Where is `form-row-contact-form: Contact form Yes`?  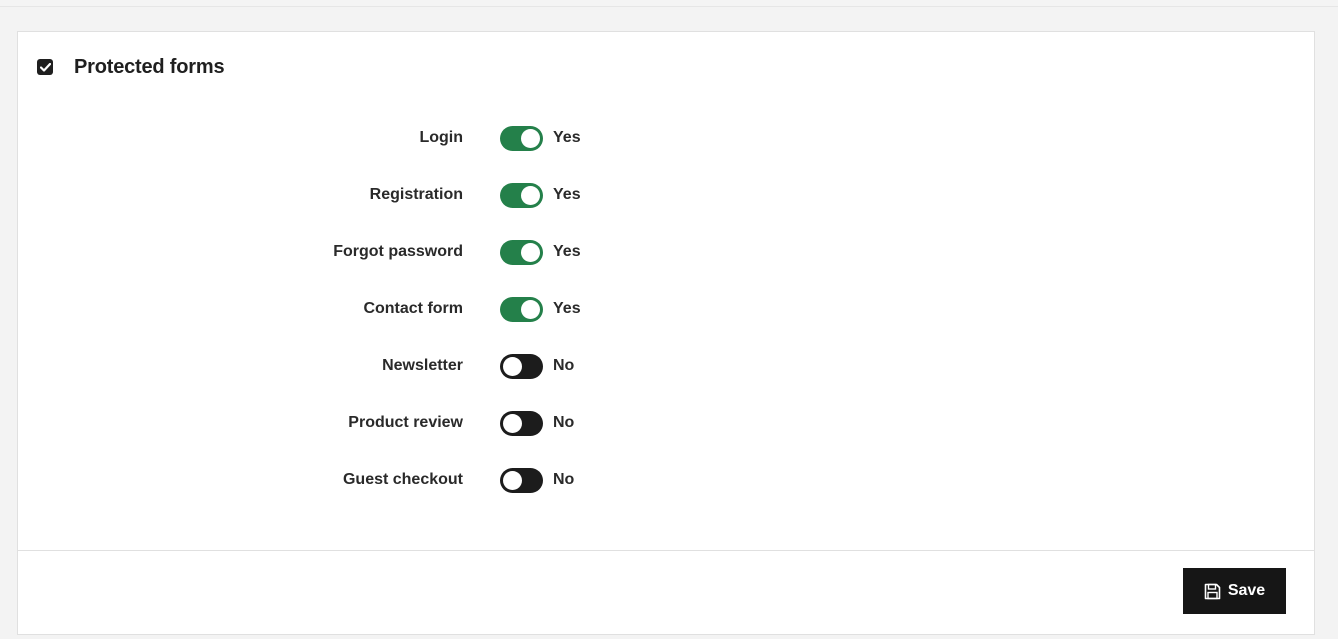 form-row-contact-form: Contact form Yes is located at coordinates (666, 309).